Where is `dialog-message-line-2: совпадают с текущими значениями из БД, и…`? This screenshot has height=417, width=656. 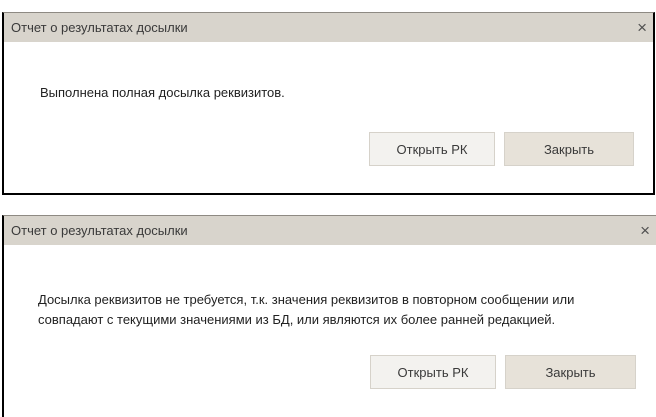 dialog-message-line-2: совпадают с текущими значениями из БД, и… is located at coordinates (297, 319).